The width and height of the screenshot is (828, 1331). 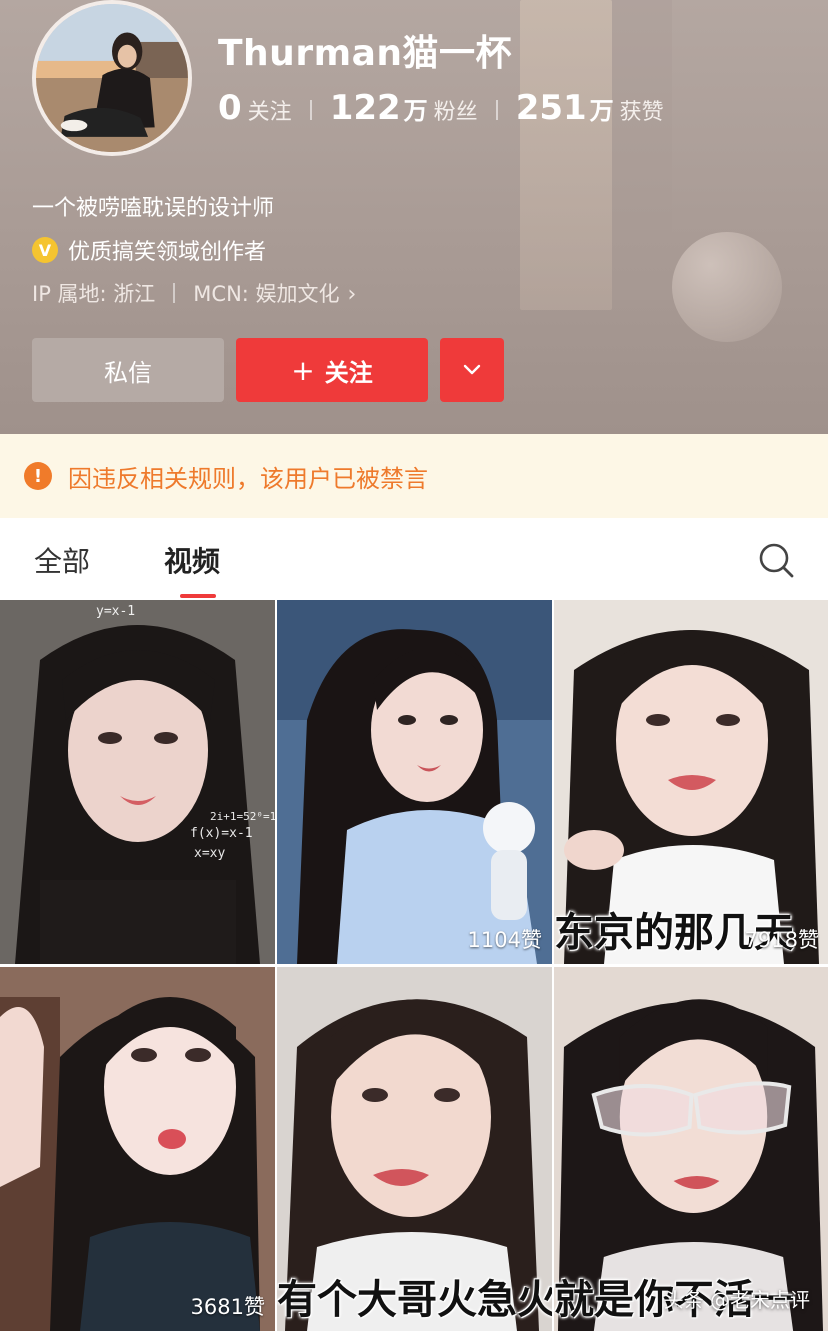 I want to click on watermark: 头条 @老宋点评, so click(x=736, y=1300).